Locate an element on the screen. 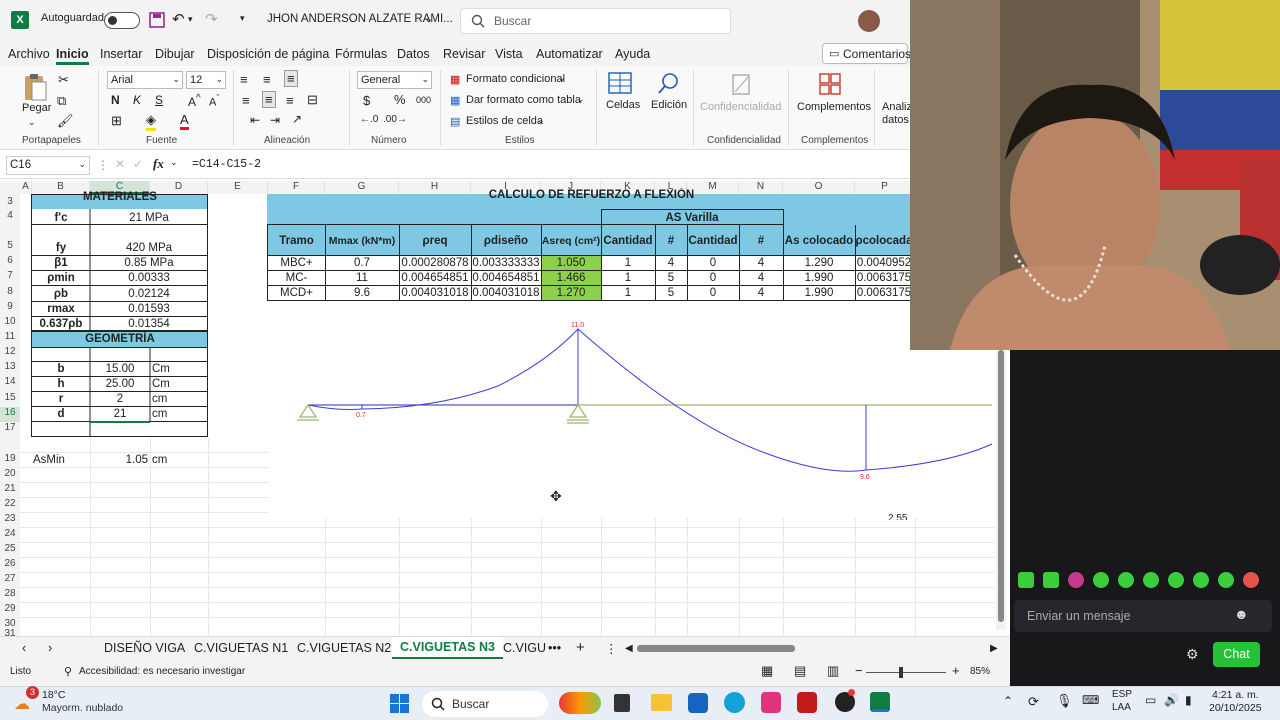 The width and height of the screenshot is (1280, 720). row-header: 14 is located at coordinates (10, 383).